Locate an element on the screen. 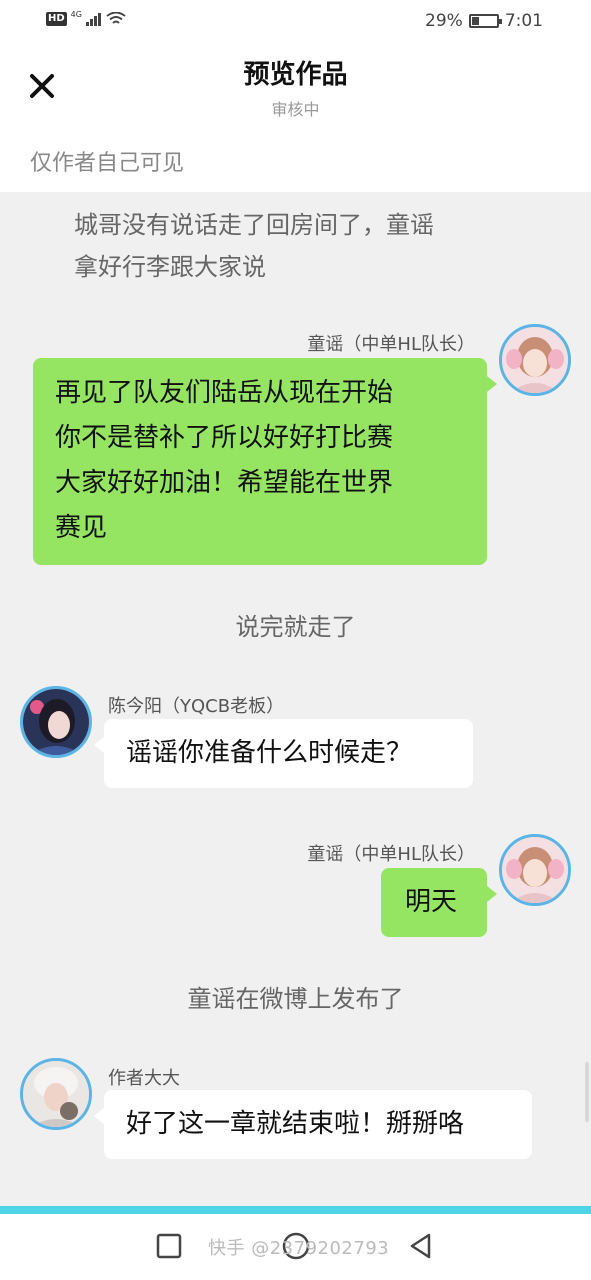  network-type: 4G is located at coordinates (76, 14).